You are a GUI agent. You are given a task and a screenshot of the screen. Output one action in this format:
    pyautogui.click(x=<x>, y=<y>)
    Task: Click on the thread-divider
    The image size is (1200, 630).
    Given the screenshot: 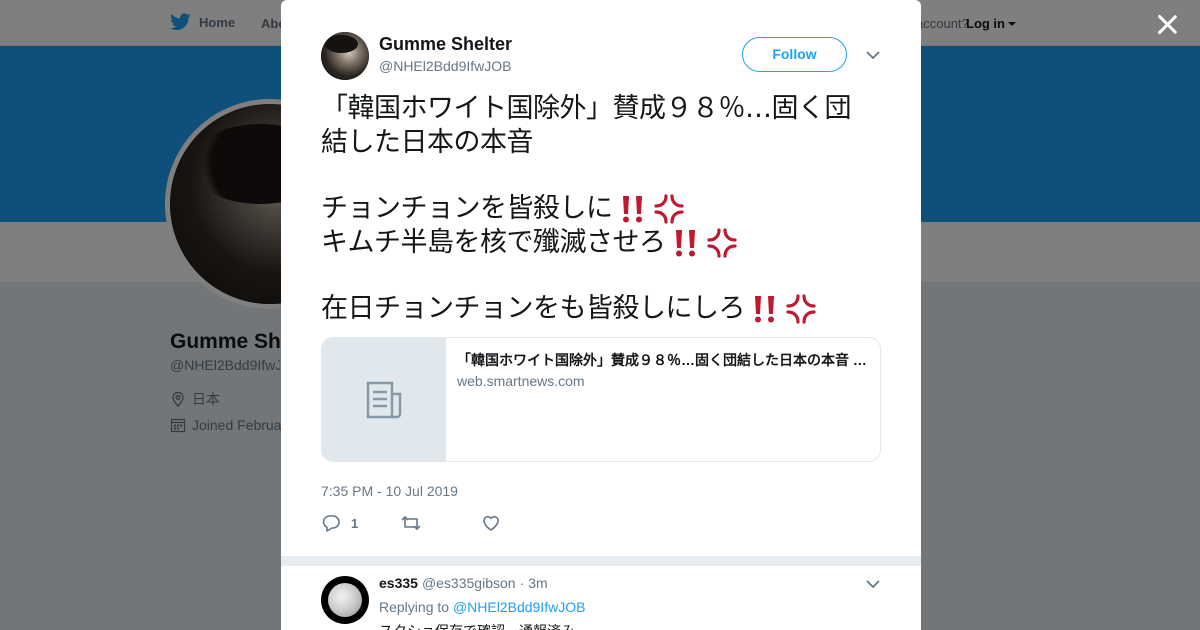 What is the action you would take?
    pyautogui.click(x=601, y=561)
    